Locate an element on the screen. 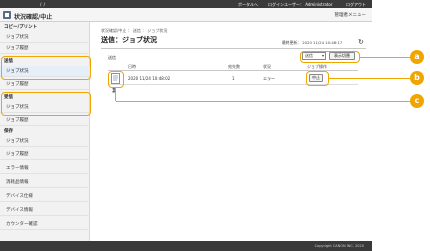  sidebar-item-copy-job-status: ジョブ状況 is located at coordinates (45, 37).